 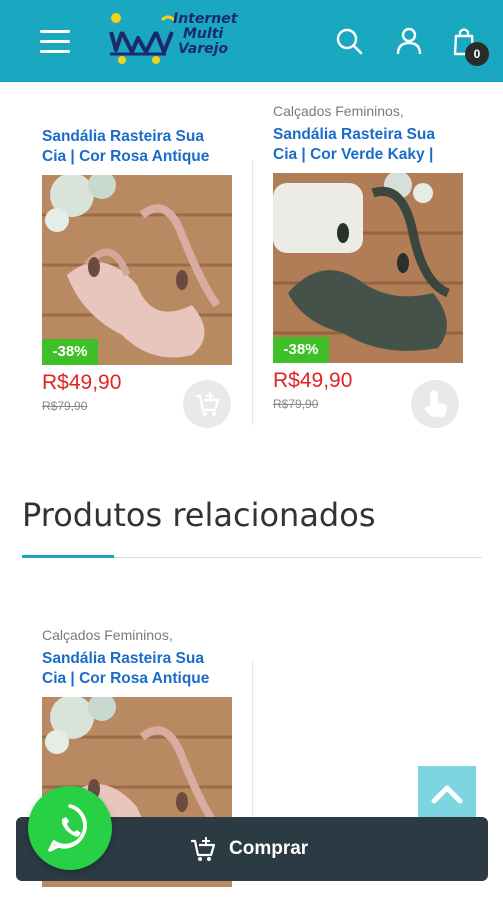 I want to click on product-photo-green-sandal, so click(x=368, y=268).